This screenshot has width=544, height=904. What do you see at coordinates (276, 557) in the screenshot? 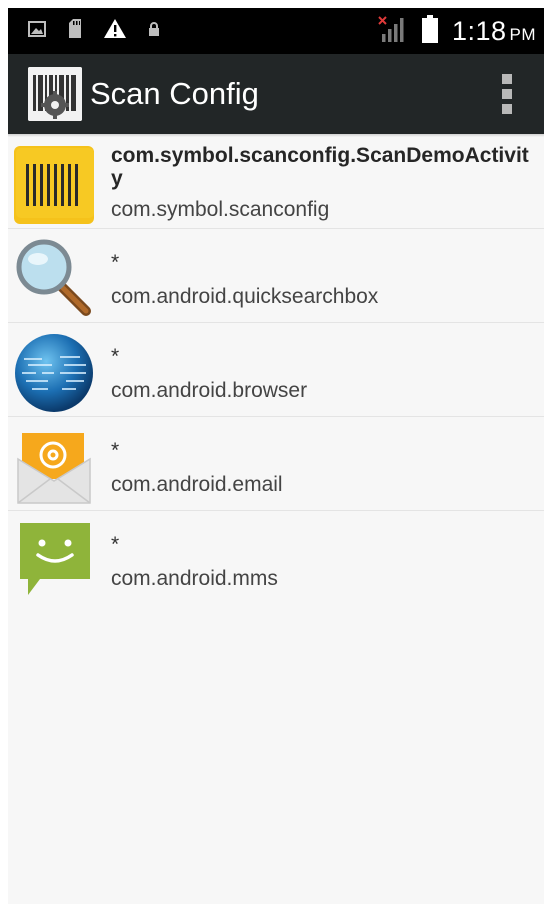
I see `list-item: * com.android.mms` at bounding box center [276, 557].